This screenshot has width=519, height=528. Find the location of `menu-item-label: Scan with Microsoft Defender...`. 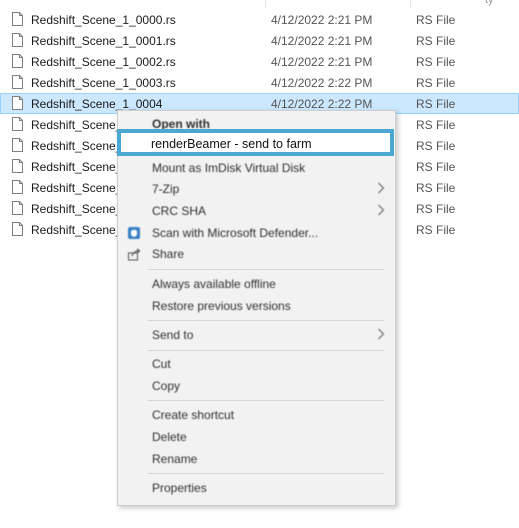

menu-item-label: Scan with Microsoft Defender... is located at coordinates (235, 233).